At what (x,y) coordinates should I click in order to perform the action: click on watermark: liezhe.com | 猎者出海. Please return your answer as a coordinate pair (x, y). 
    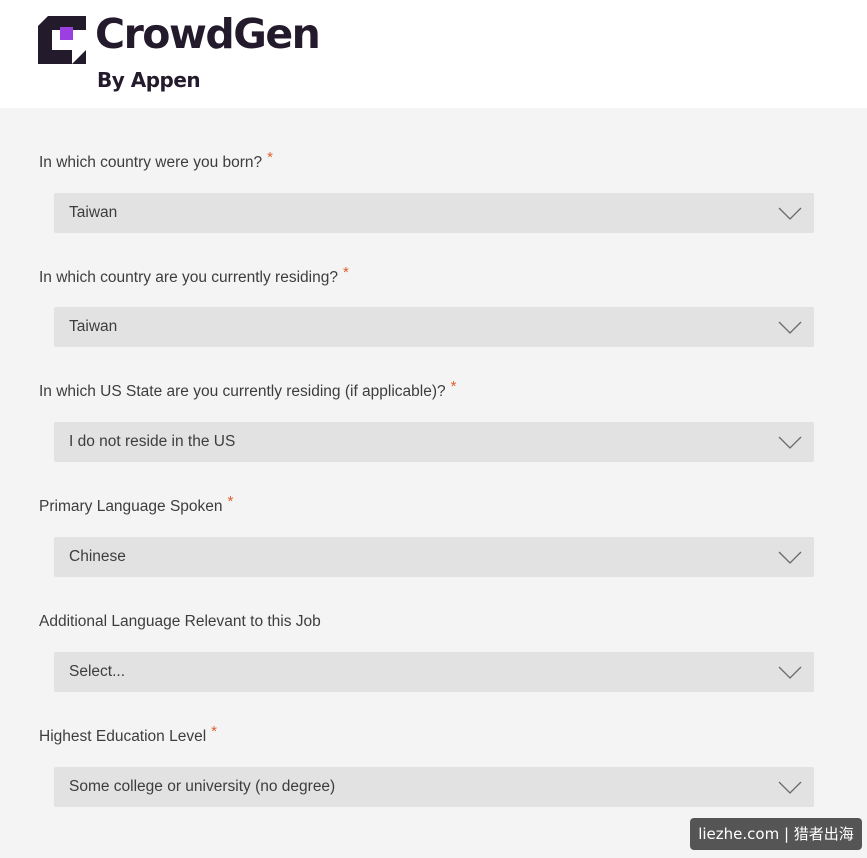
    Looking at the image, I should click on (776, 834).